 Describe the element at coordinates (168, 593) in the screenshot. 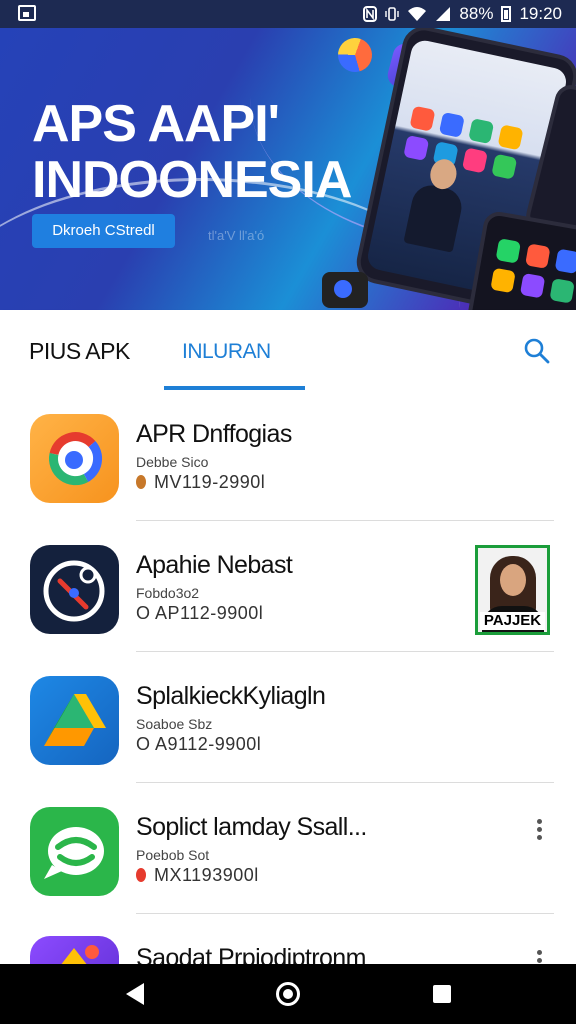

I see `app-subtitle: Fobdo3o2` at that location.